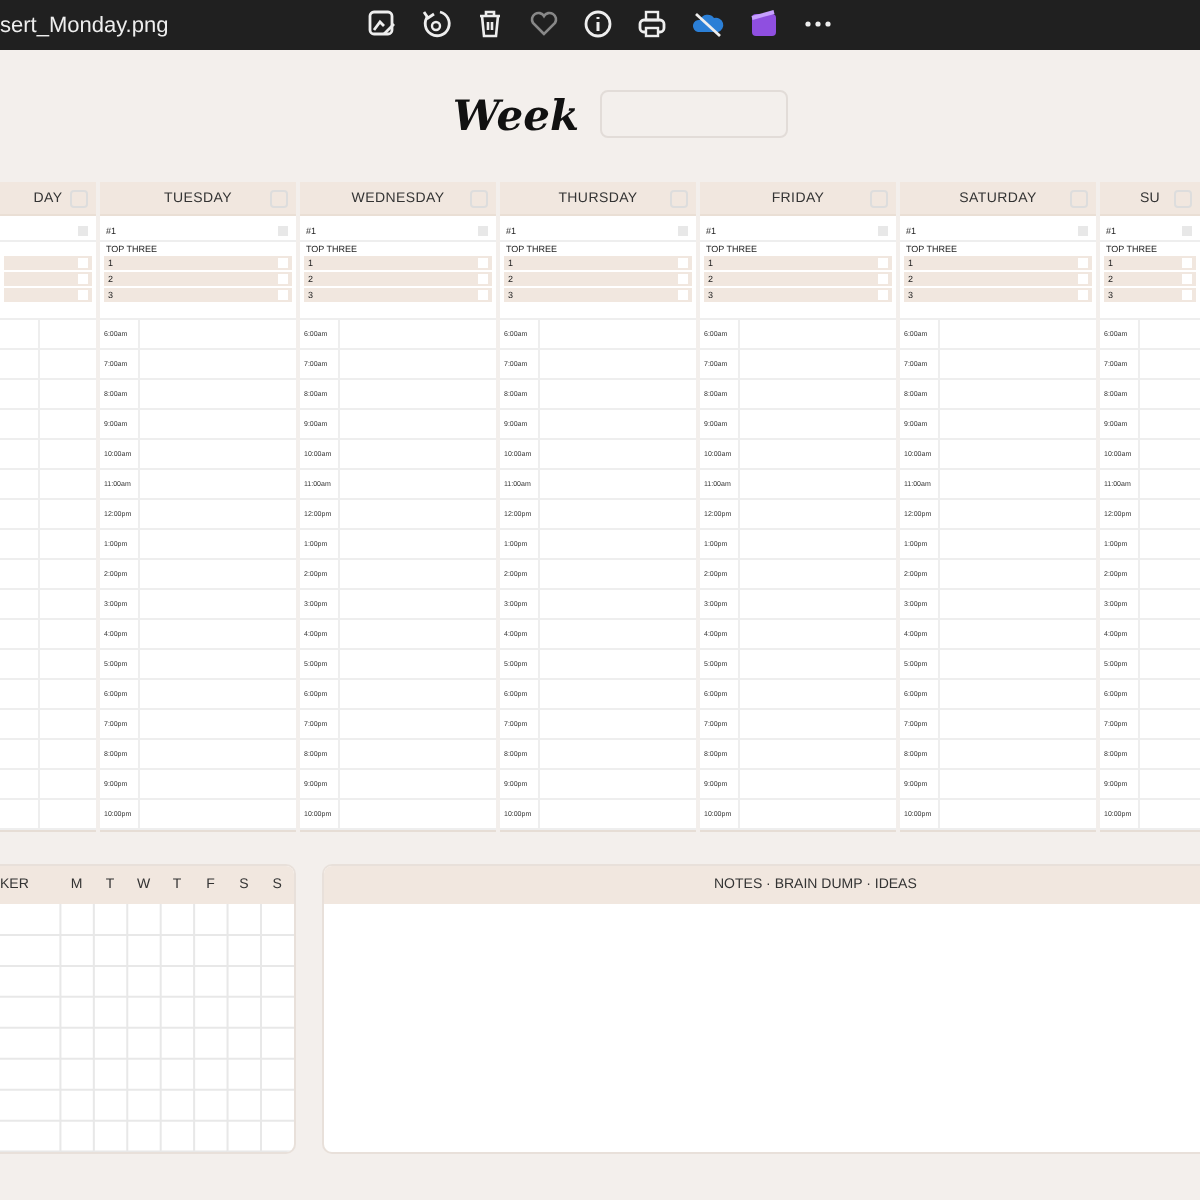  I want to click on cloud-off-icon, so click(708, 24).